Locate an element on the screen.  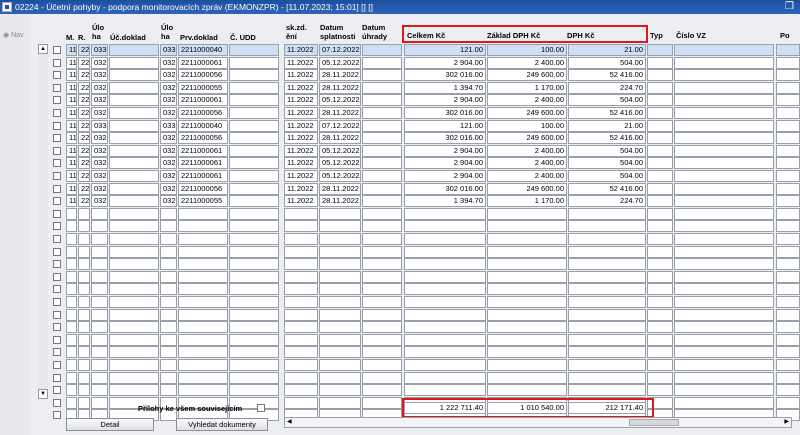
scroll-down-button: ▼ is located at coordinates (43, 394).